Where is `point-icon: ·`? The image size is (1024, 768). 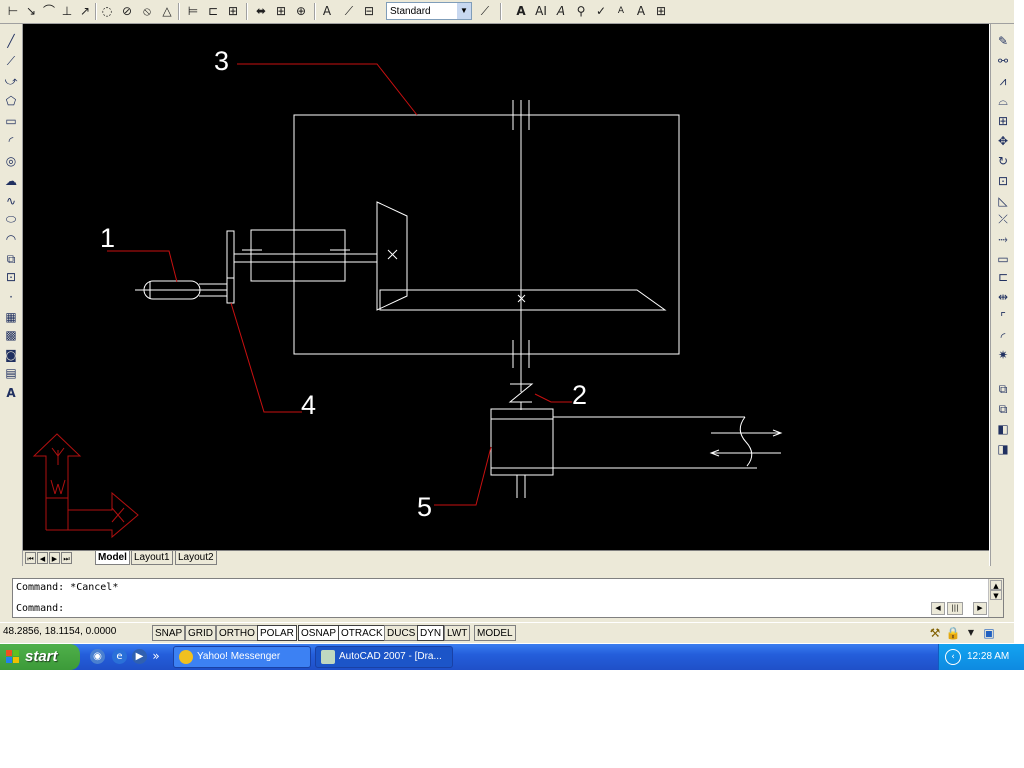
point-icon: · is located at coordinates (11, 297).